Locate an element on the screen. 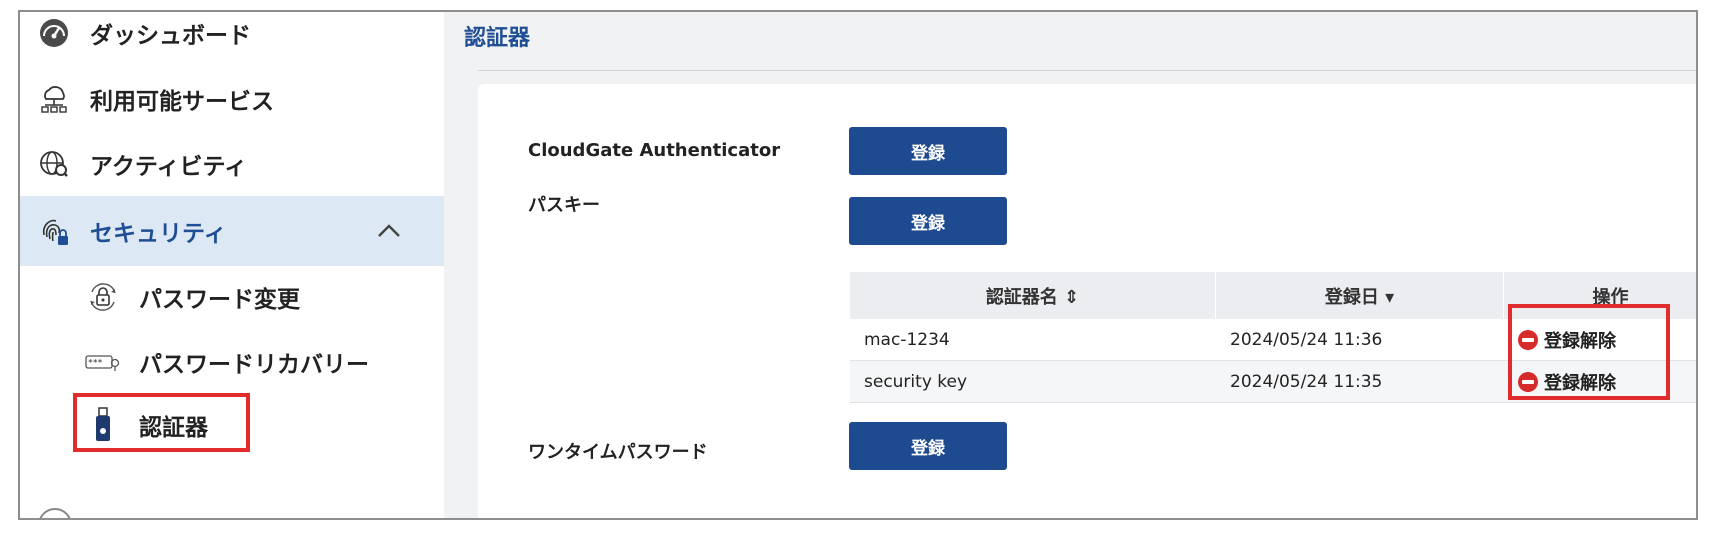  globe-search-icon is located at coordinates (54, 164).